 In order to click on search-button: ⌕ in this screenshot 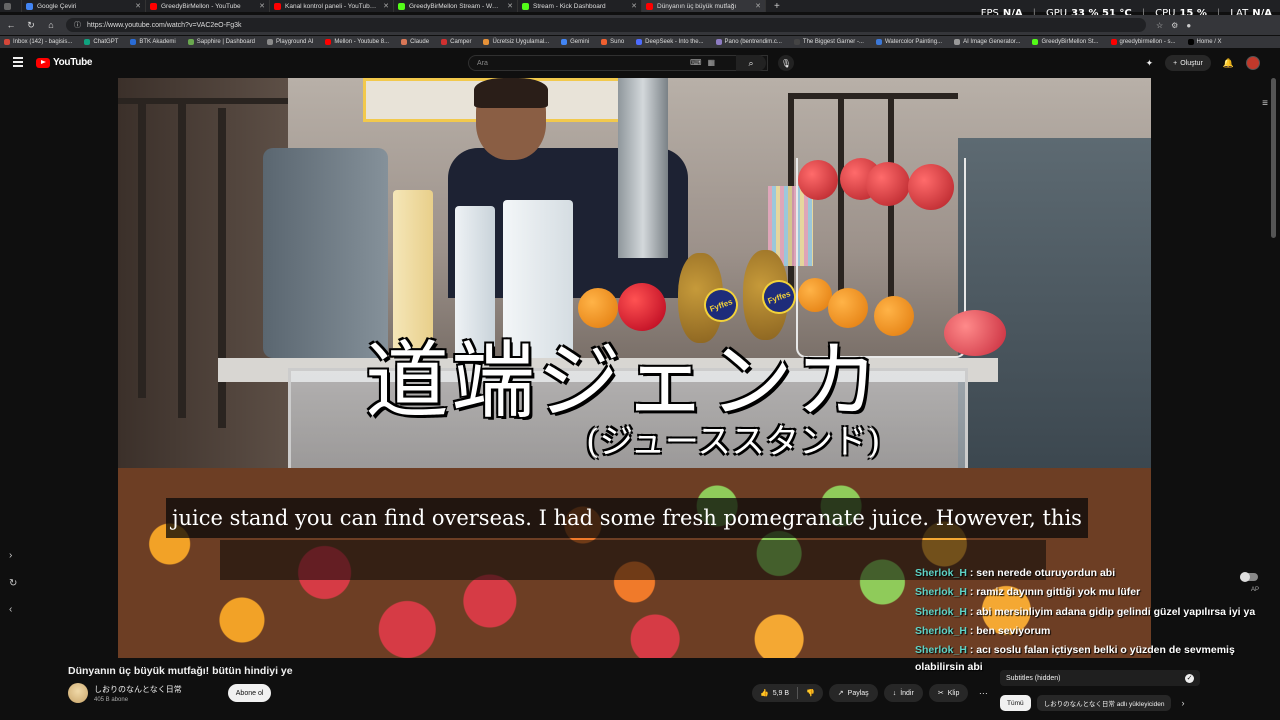, I will do `click(751, 63)`.